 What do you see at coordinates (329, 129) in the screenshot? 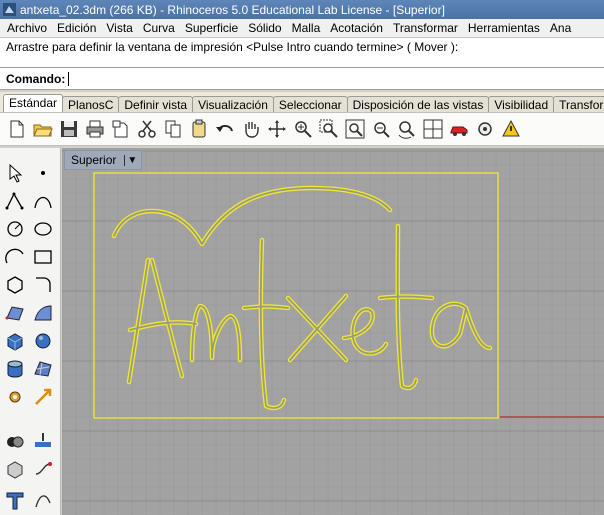
I see `zoom-window-icon` at bounding box center [329, 129].